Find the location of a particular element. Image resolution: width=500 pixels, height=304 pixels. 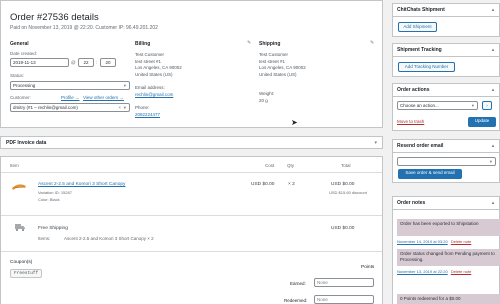

resend-email-select: ▾ is located at coordinates (446, 161).